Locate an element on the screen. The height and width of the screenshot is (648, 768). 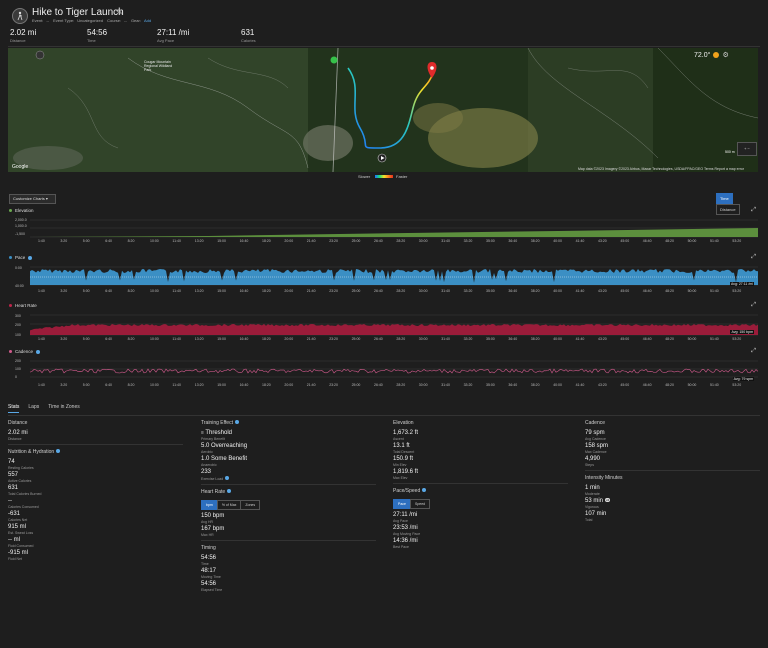
x-tick: 35:00 is located at coordinates (490, 291).